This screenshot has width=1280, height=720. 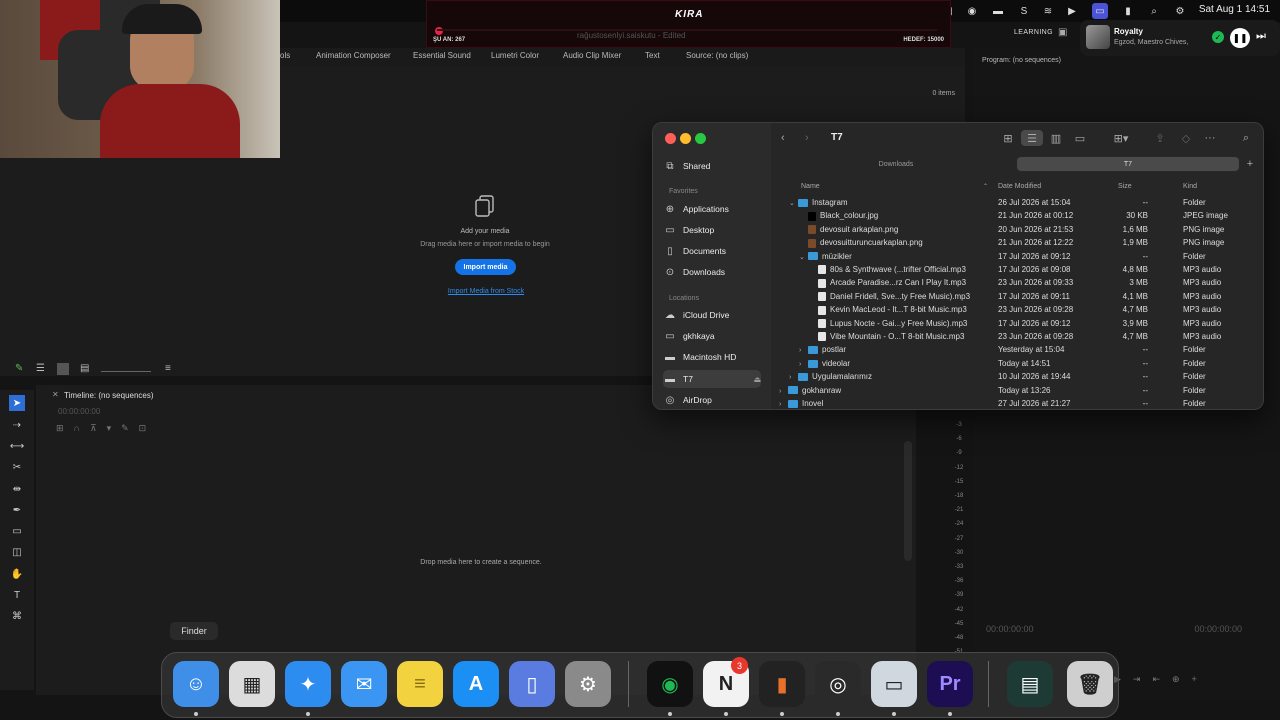 I want to click on tab-animation-composer: Animation Composer, so click(x=353, y=55).